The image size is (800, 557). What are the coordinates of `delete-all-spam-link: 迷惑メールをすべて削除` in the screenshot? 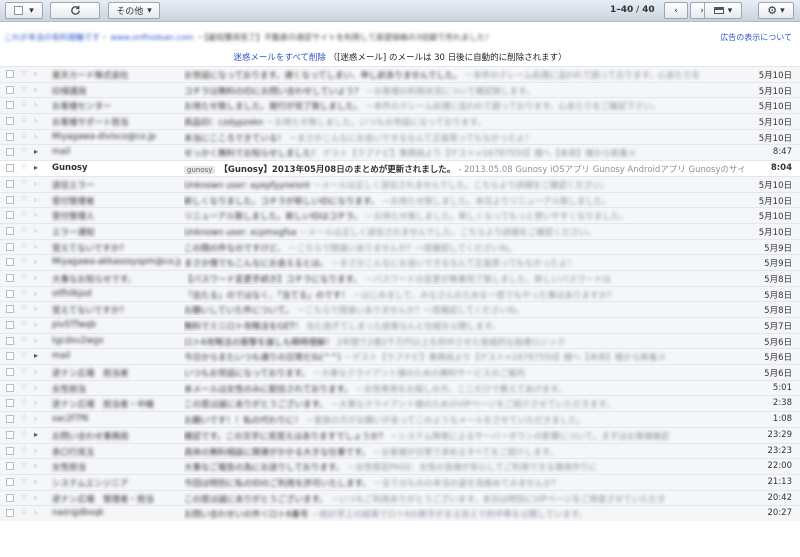 It's located at (279, 58).